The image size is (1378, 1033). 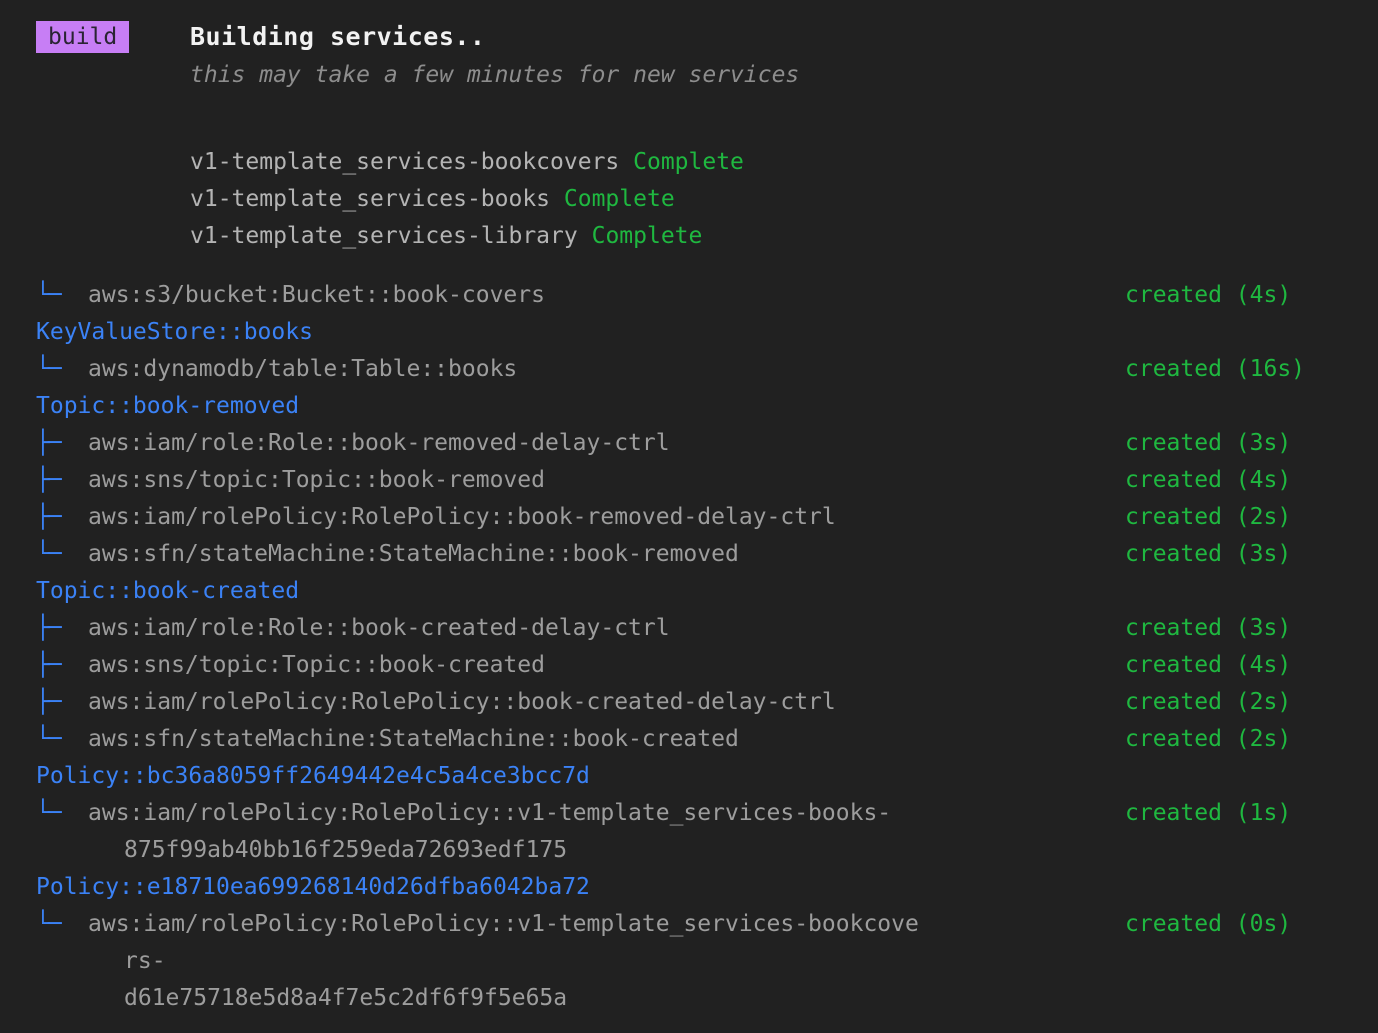 I want to click on resource-group-header: Topic::book-removed, so click(x=168, y=406).